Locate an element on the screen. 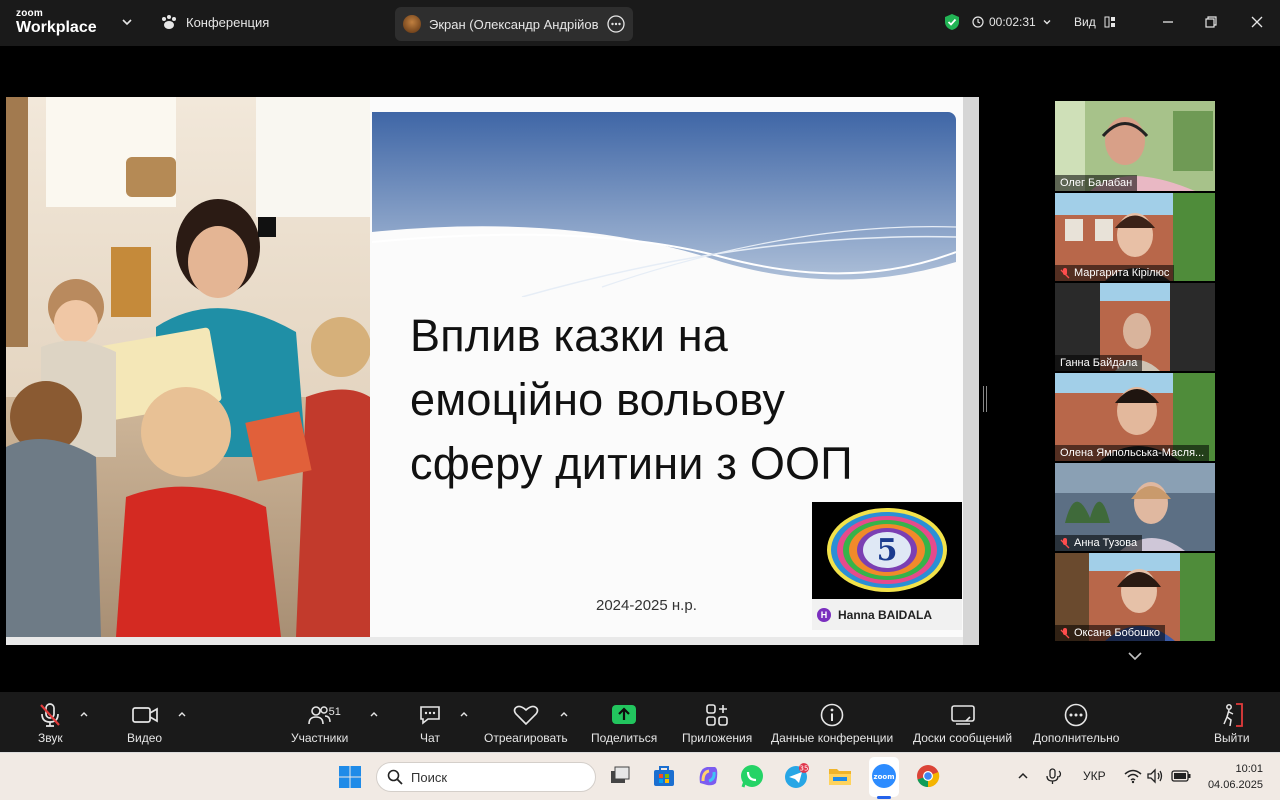 This screenshot has width=1280, height=800. slide-blue-banner is located at coordinates (664, 204).